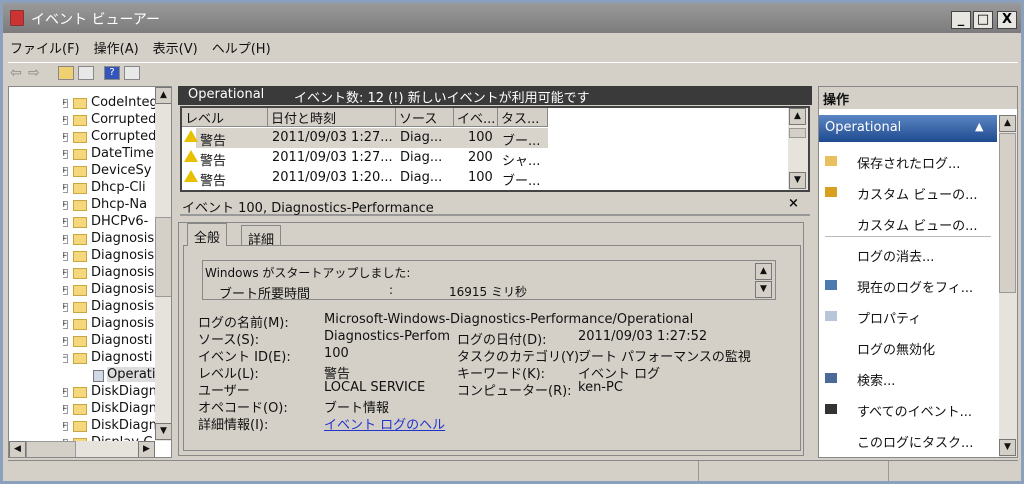 The width and height of the screenshot is (1024, 484). Describe the element at coordinates (82, 449) in the screenshot. I see `tree-horizontal-scrollbar: ◀ ▶` at that location.